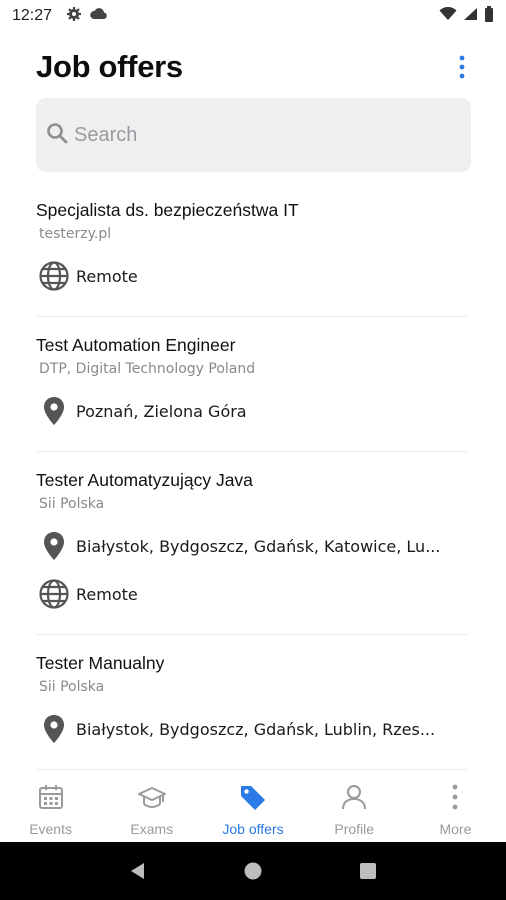 This screenshot has width=506, height=900. Describe the element at coordinates (57, 135) in the screenshot. I see `search-icon` at that location.